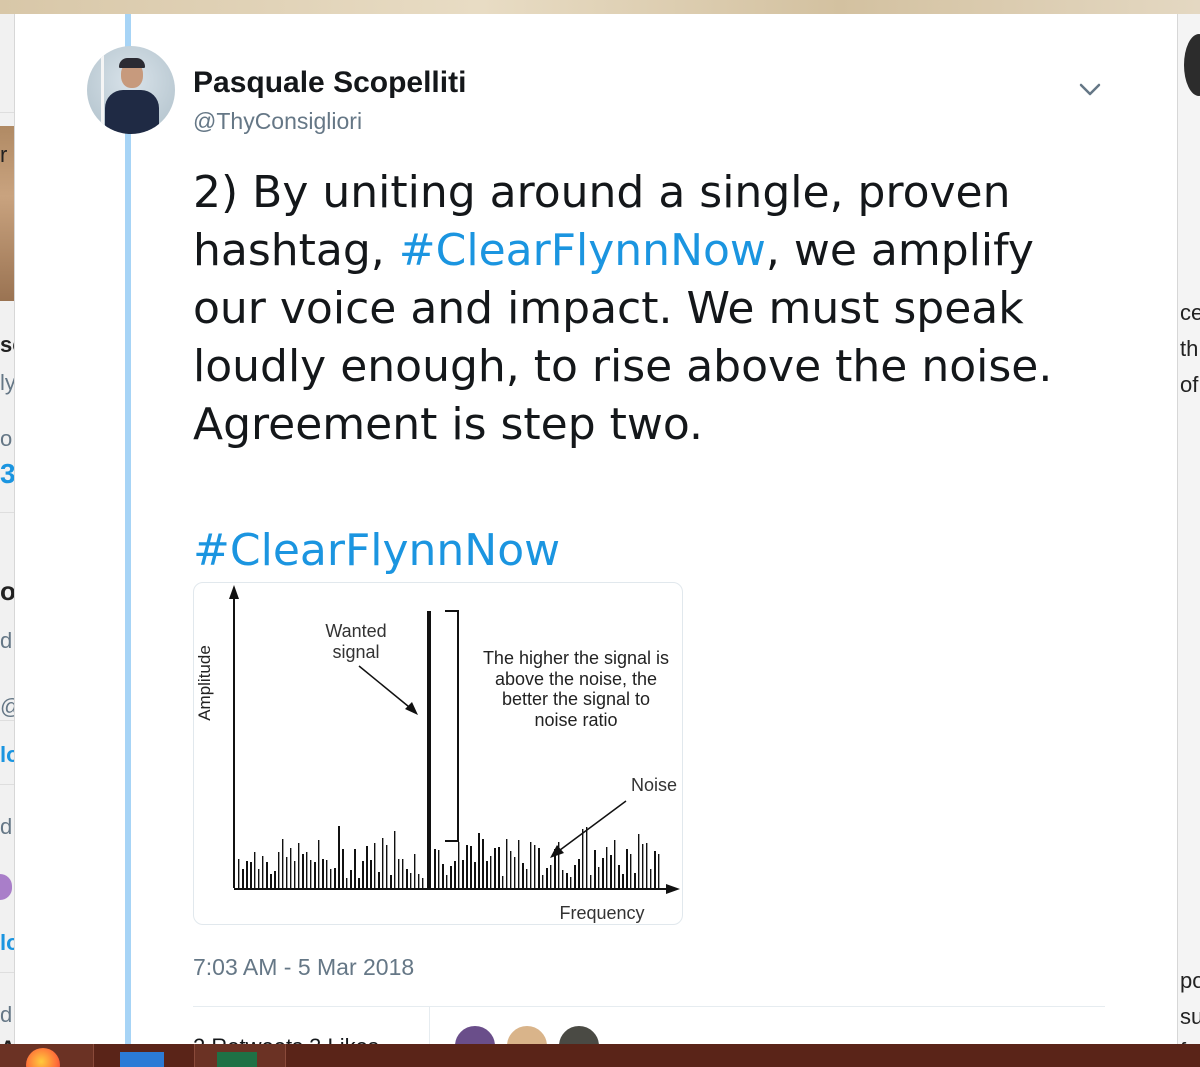 The image size is (1200, 1067). I want to click on ratio-note: noise ratio, so click(575, 720).